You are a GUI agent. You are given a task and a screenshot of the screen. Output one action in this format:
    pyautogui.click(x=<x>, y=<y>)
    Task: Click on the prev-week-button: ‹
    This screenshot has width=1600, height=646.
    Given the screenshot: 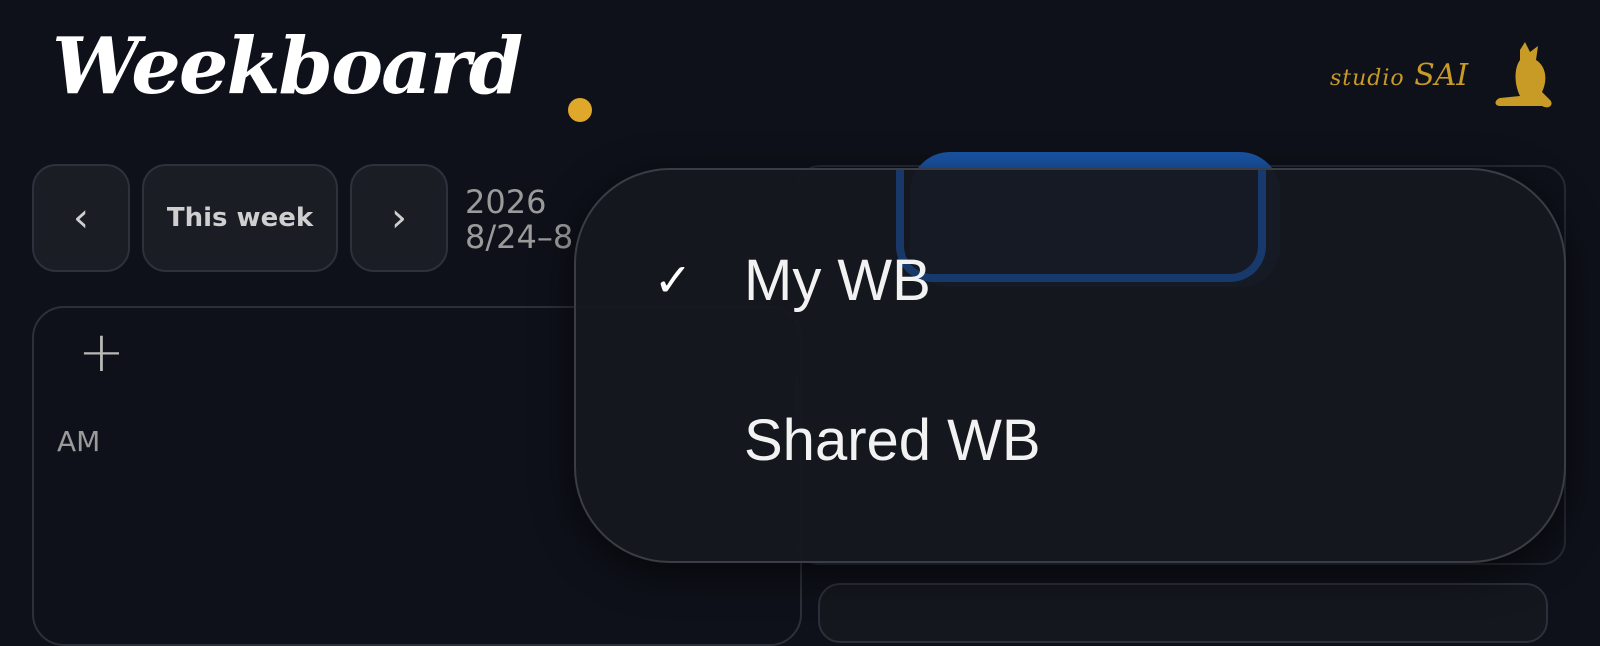 What is the action you would take?
    pyautogui.click(x=81, y=218)
    